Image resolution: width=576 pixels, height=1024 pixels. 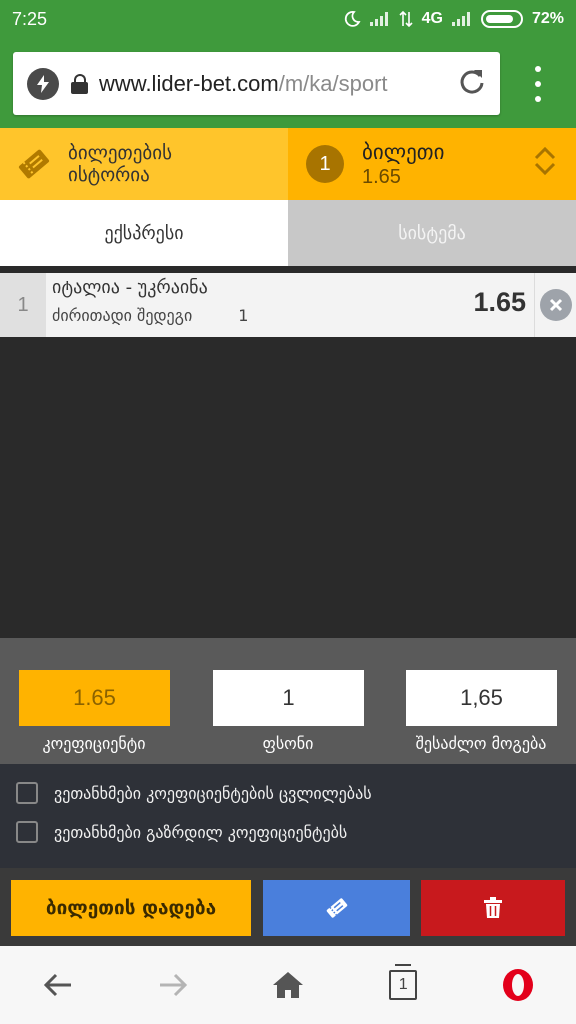 I want to click on home-icon, so click(x=288, y=985).